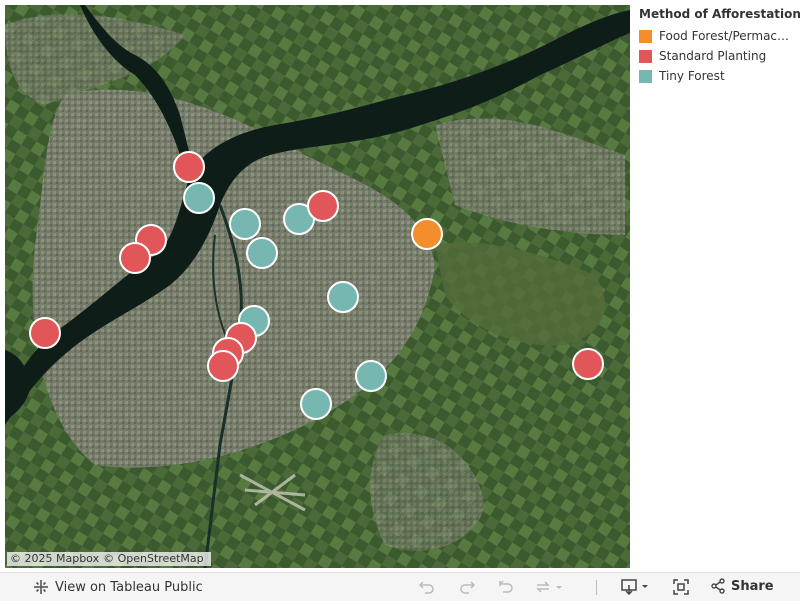 This screenshot has height=601, width=800. Describe the element at coordinates (596, 587) in the screenshot. I see `toolbar-divider` at that location.